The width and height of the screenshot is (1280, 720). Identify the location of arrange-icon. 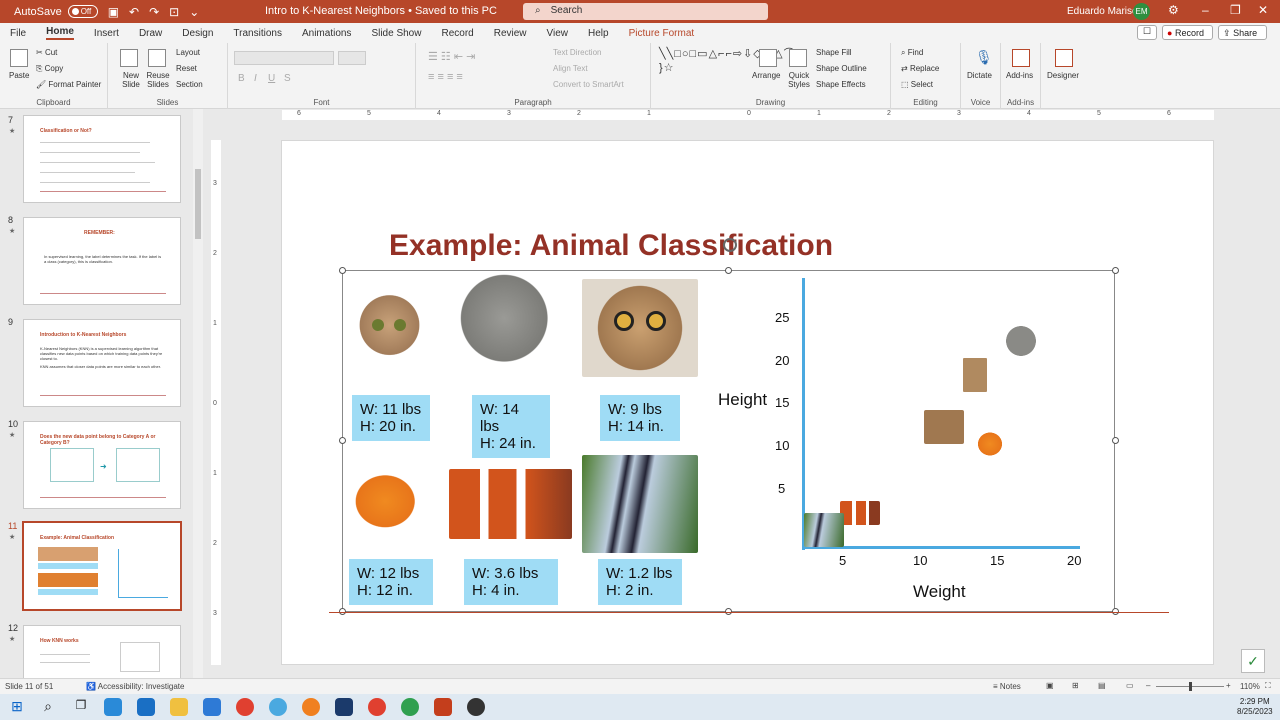
(768, 58).